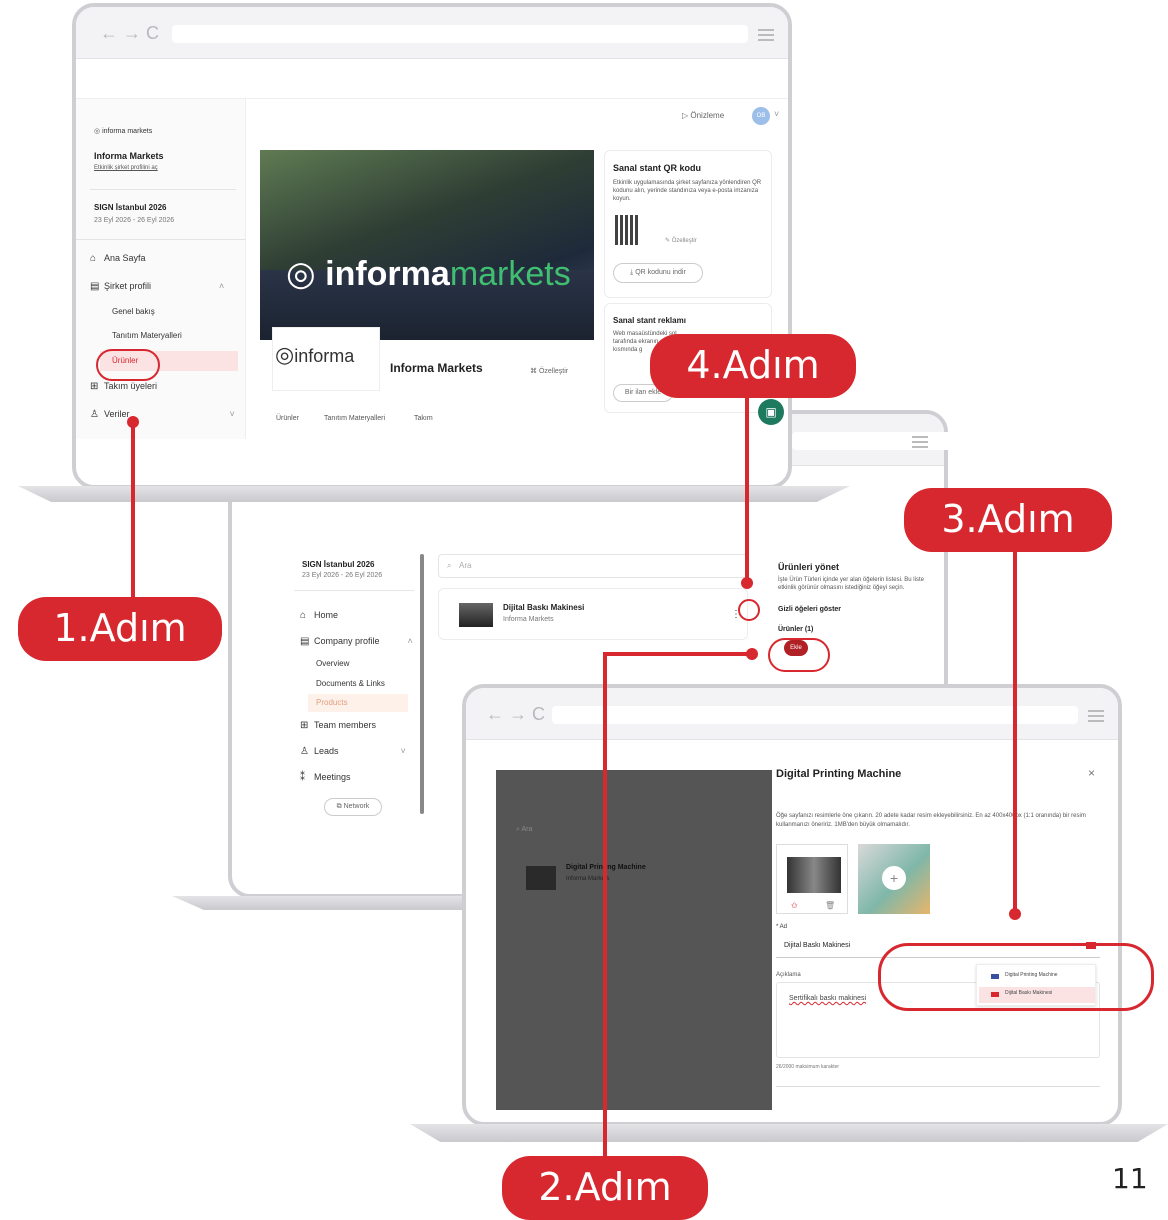 This screenshot has width=1168, height=1220. Describe the element at coordinates (345, 725) in the screenshot. I see `mid-nav-label: Team members` at that location.